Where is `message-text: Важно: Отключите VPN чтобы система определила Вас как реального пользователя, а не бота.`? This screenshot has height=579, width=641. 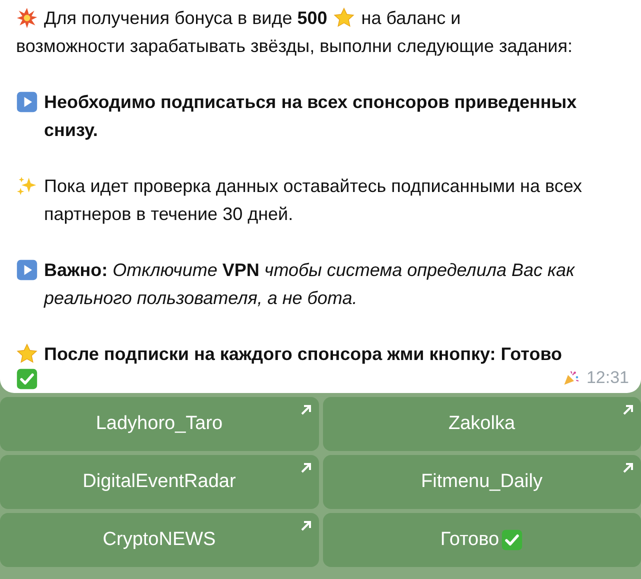
message-text: Важно: Отключите VPN чтобы система определила Вас как реального пользователя, а не бота. is located at coordinates (310, 284).